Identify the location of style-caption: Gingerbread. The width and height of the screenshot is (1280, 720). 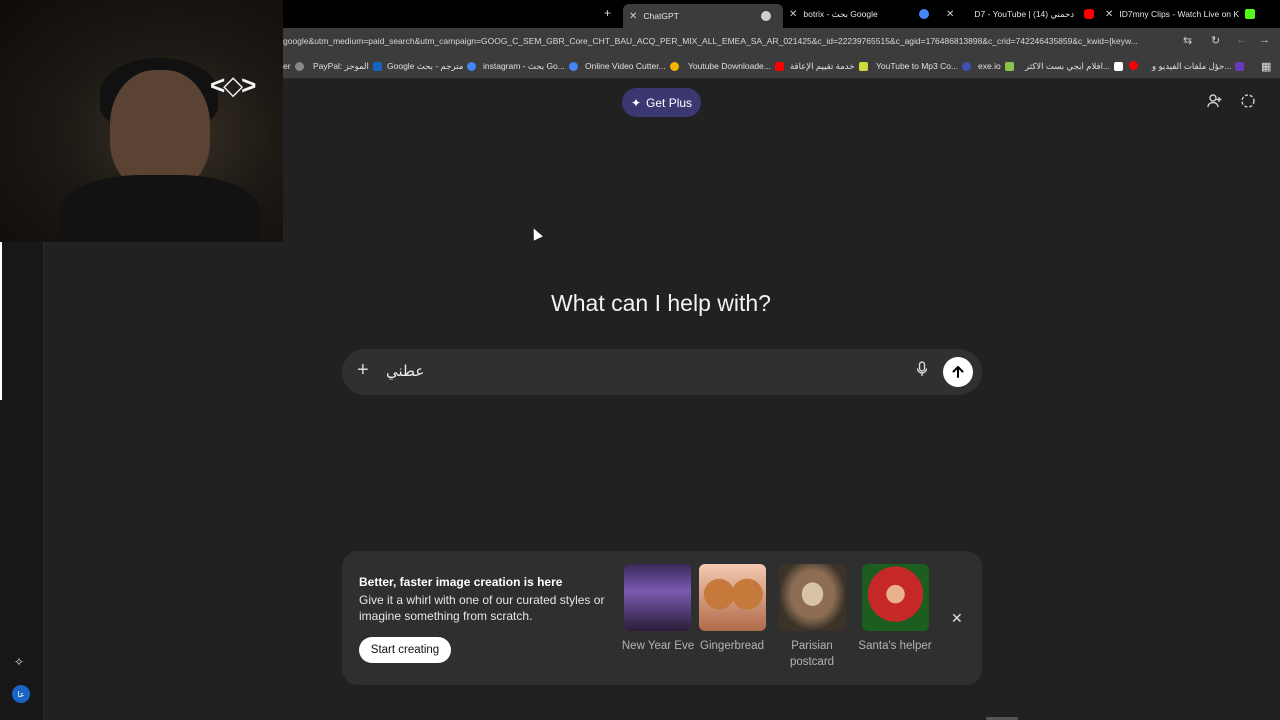
(732, 646).